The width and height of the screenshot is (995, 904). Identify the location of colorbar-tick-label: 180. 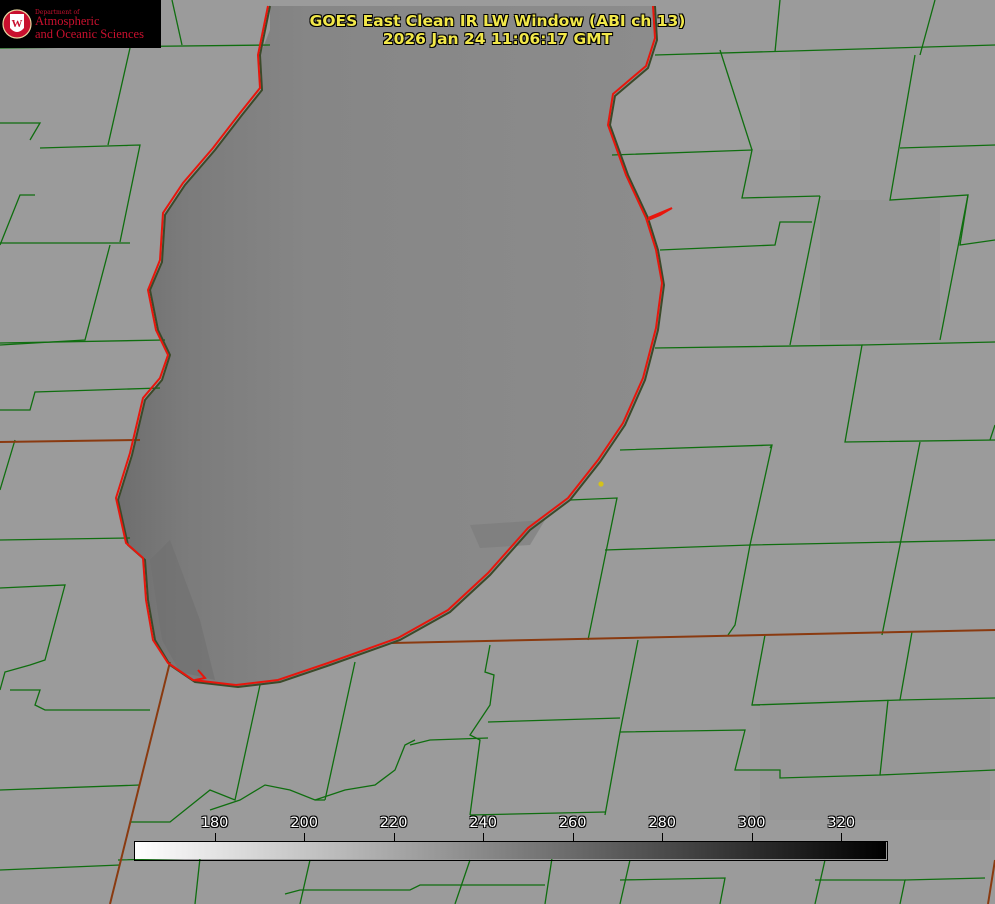
(214, 823).